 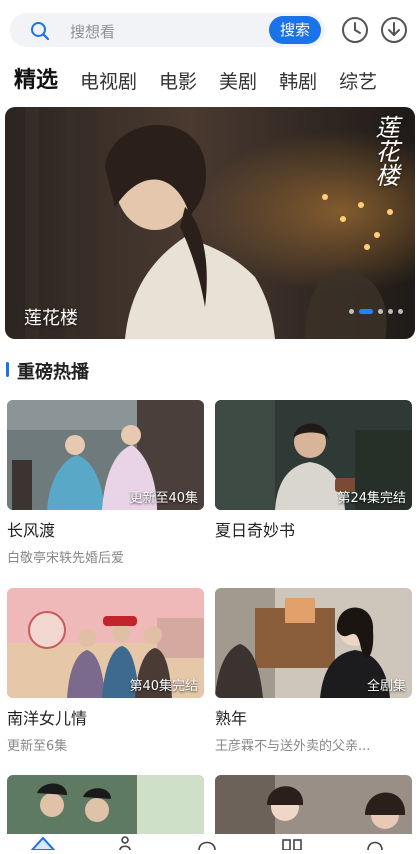 What do you see at coordinates (386, 686) in the screenshot?
I see `episode-badge: 全剧集` at bounding box center [386, 686].